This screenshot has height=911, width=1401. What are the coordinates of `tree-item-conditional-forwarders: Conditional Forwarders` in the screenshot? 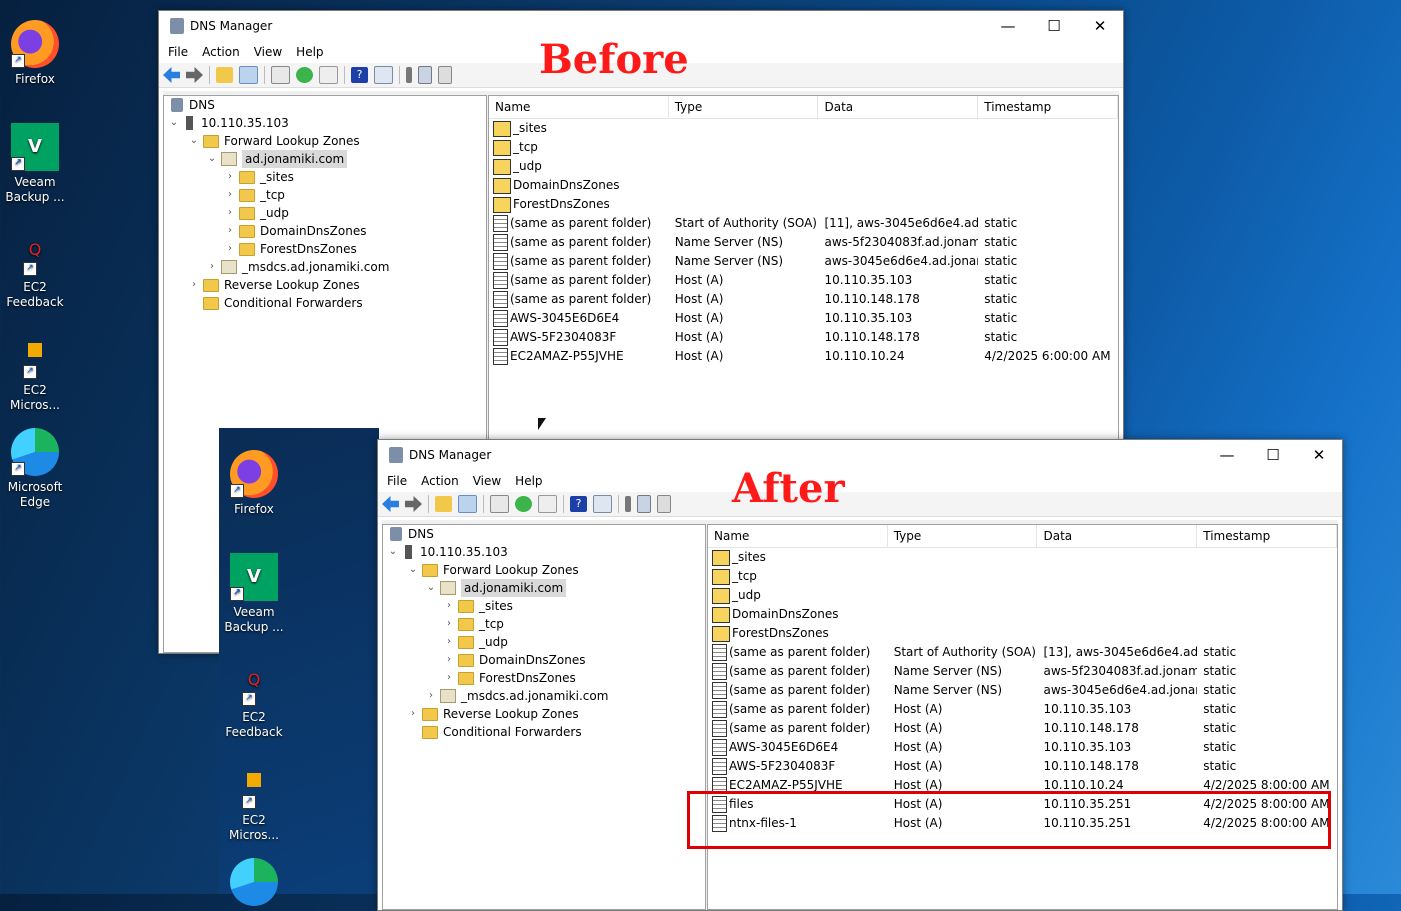 It's located at (544, 732).